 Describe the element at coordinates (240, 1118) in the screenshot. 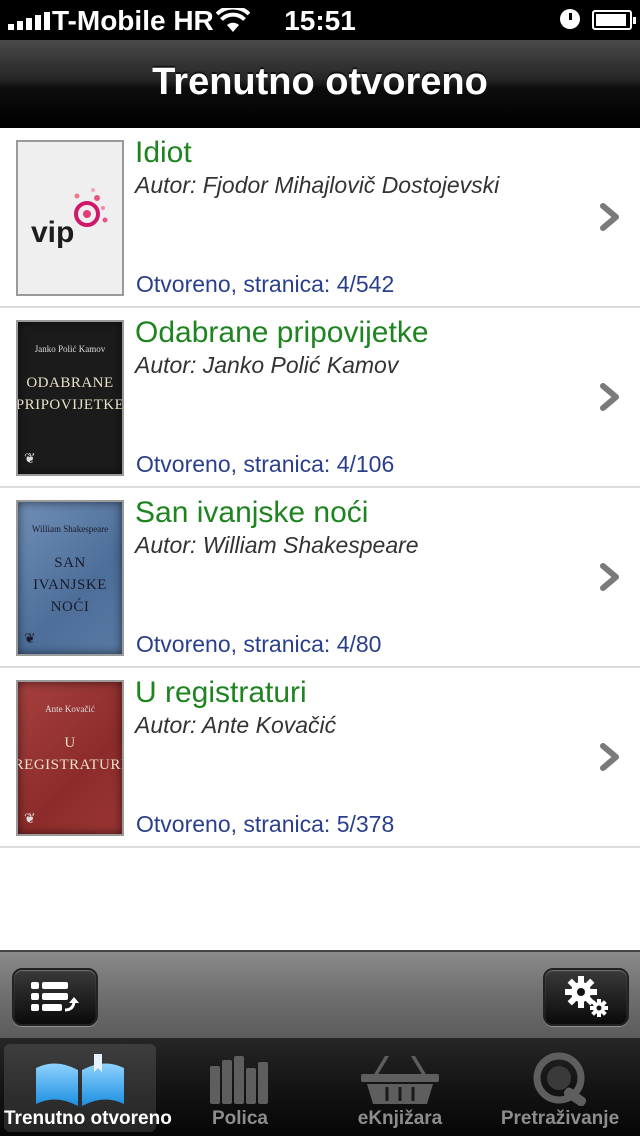

I see `tab-label: Polica` at that location.